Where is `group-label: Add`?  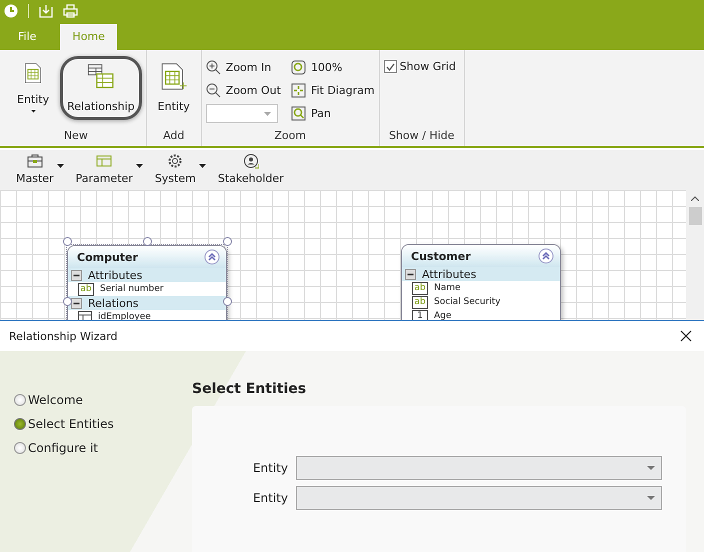
group-label: Add is located at coordinates (174, 136).